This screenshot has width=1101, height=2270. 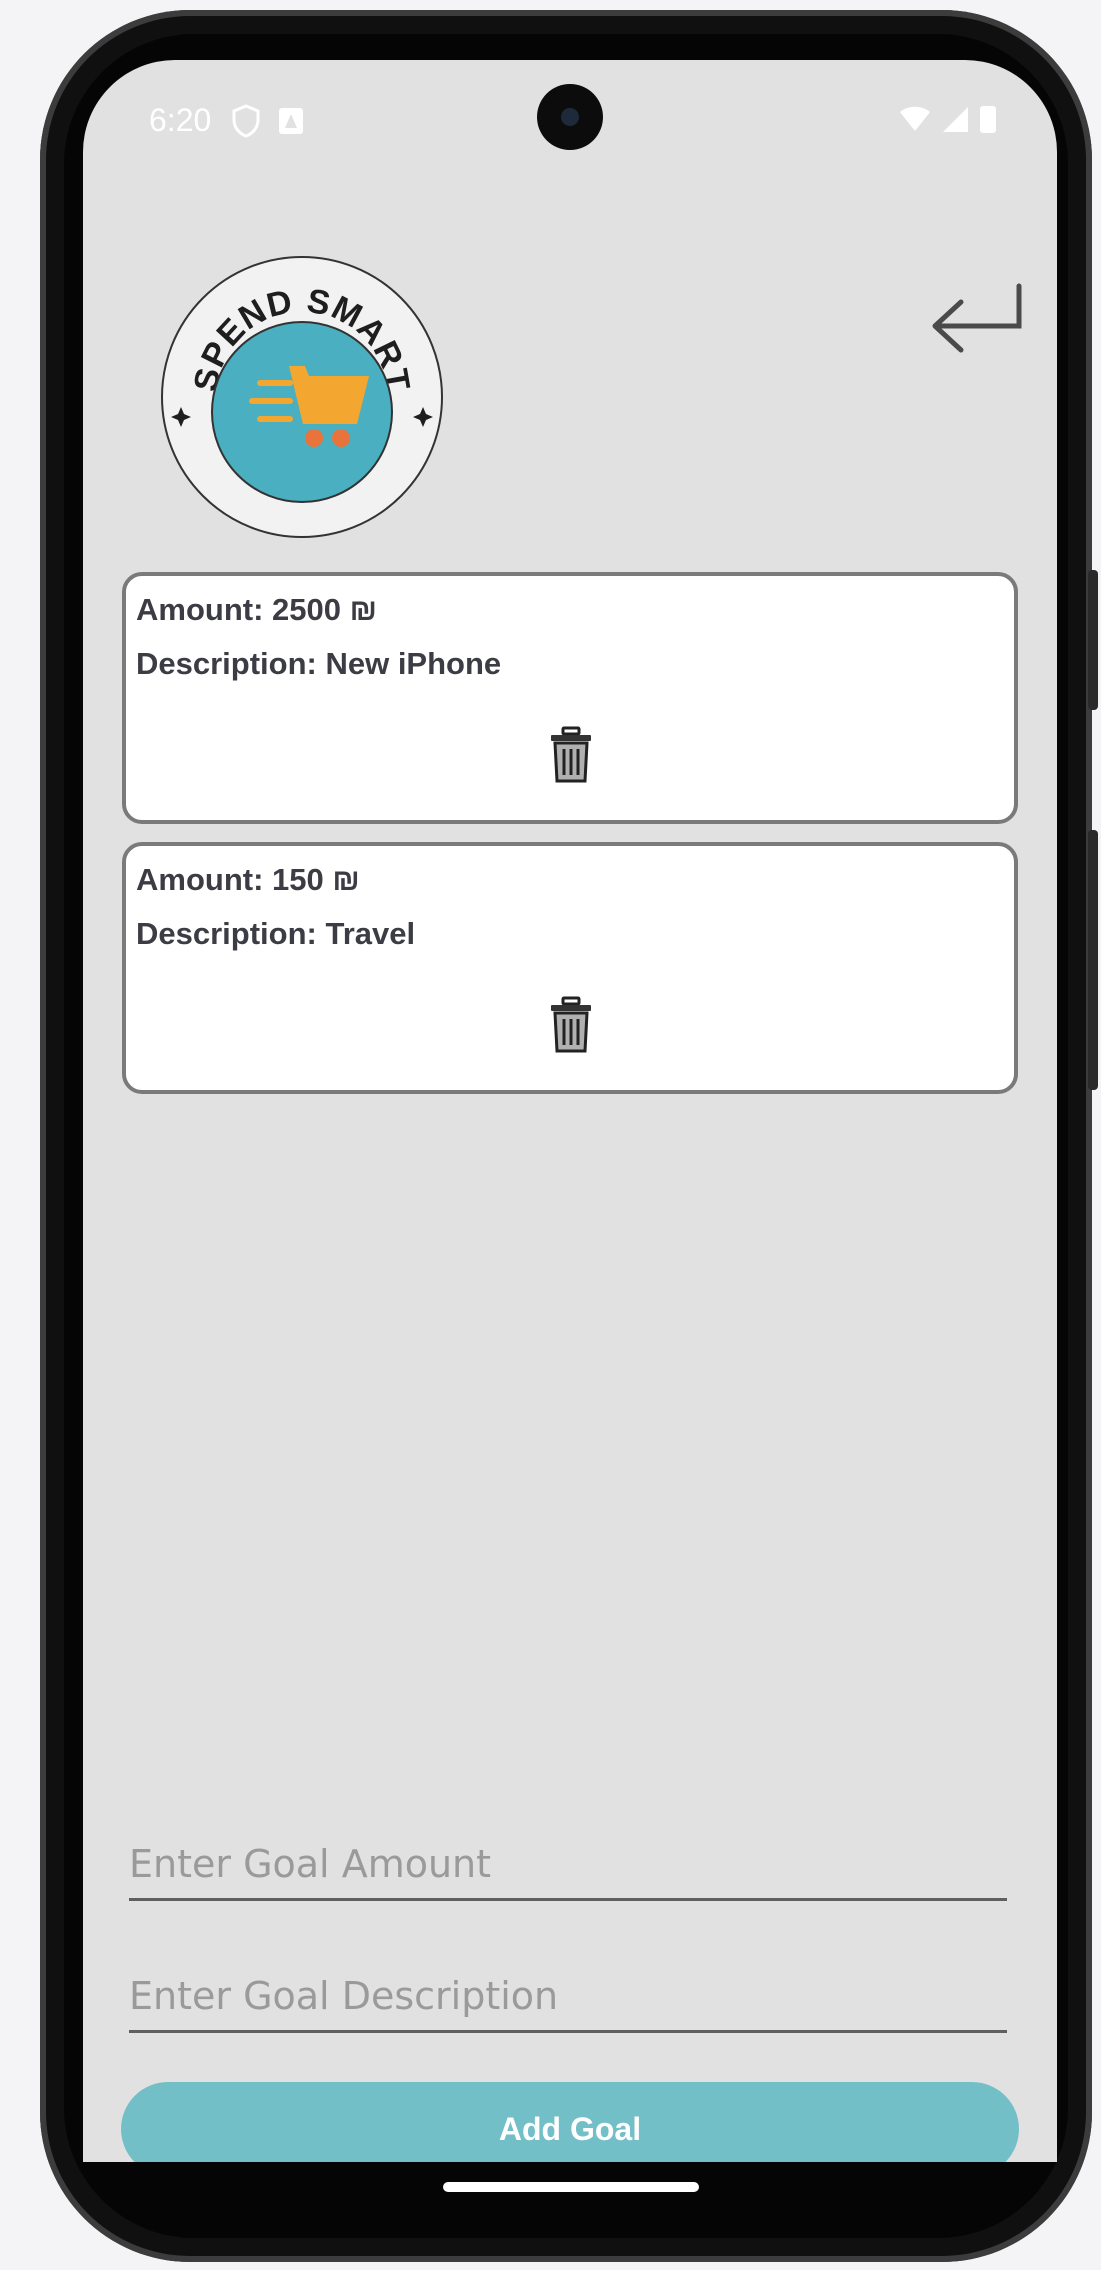 What do you see at coordinates (570, 2122) in the screenshot?
I see `add-goal-button: Add Goal` at bounding box center [570, 2122].